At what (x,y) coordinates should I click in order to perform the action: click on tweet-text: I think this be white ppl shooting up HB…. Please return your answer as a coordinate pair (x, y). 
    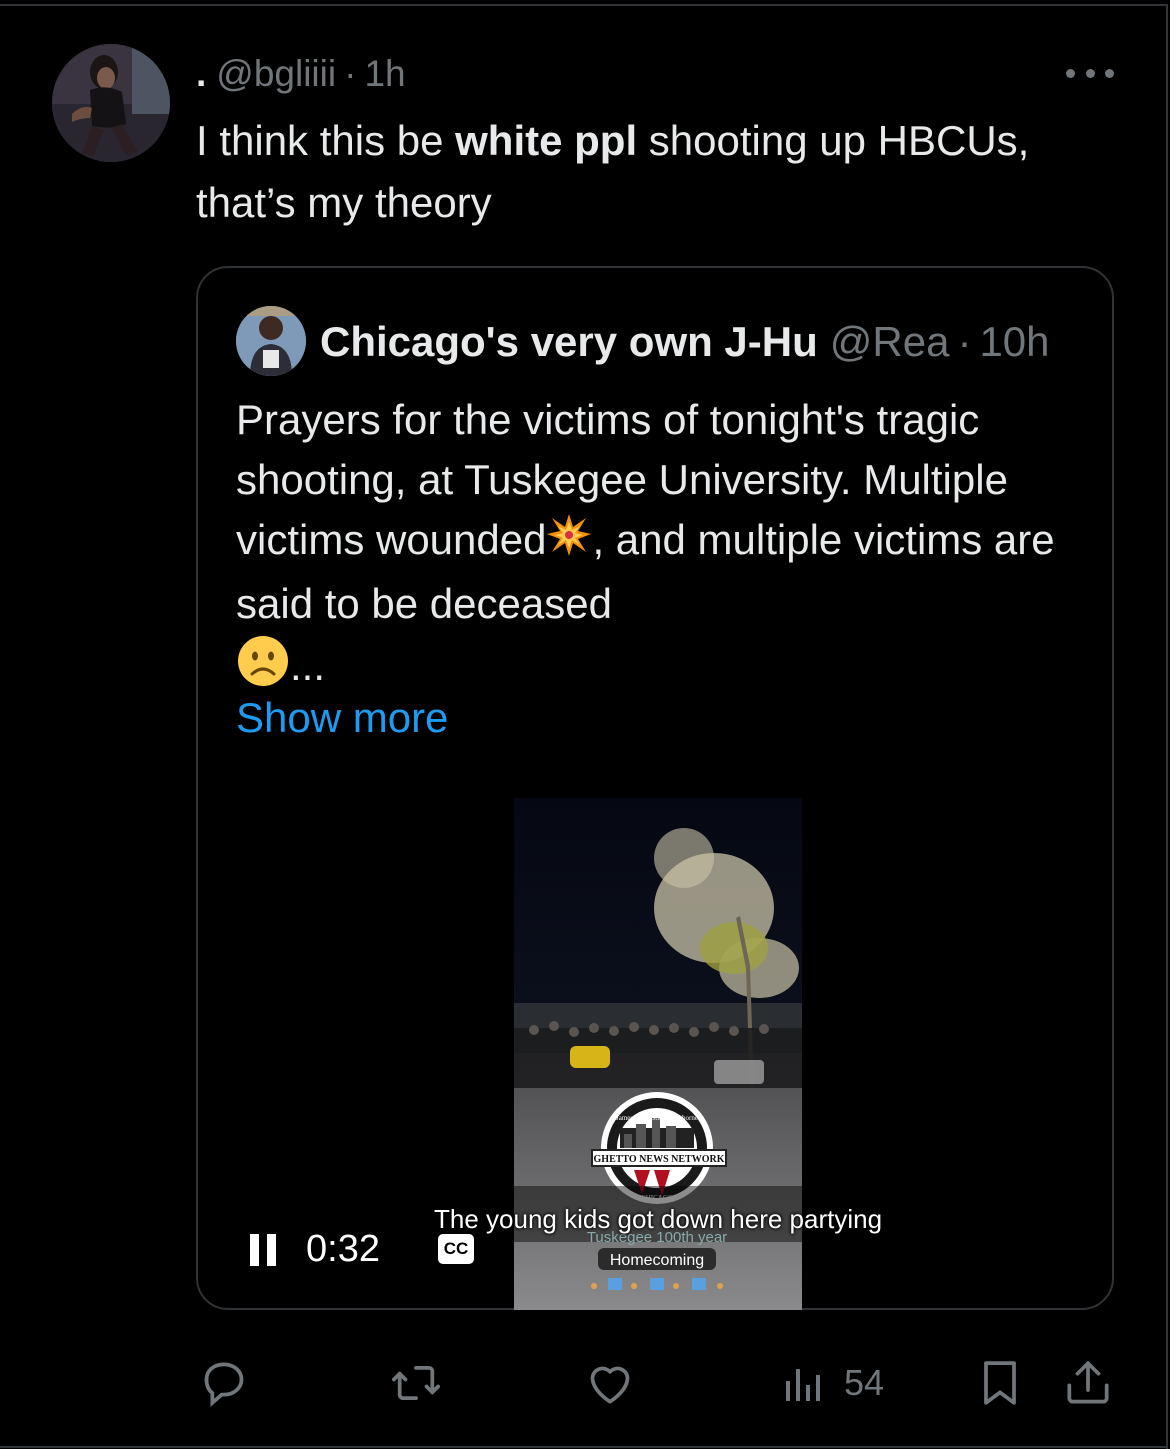
    Looking at the image, I should click on (661, 172).